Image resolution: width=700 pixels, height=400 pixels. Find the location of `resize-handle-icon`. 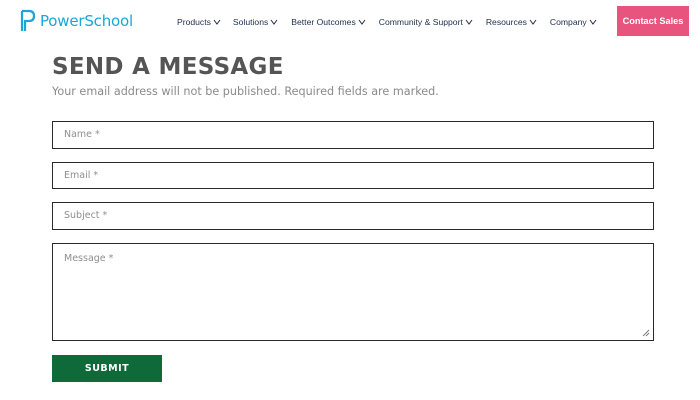

resize-handle-icon is located at coordinates (646, 333).